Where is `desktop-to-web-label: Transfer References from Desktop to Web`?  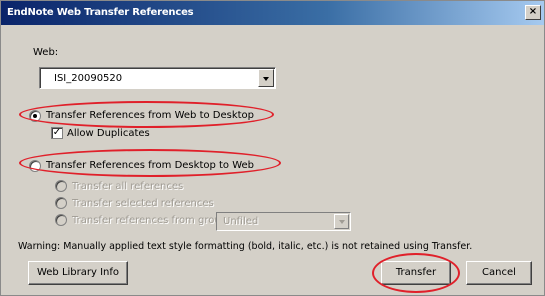 desktop-to-web-label: Transfer References from Desktop to Web is located at coordinates (150, 165).